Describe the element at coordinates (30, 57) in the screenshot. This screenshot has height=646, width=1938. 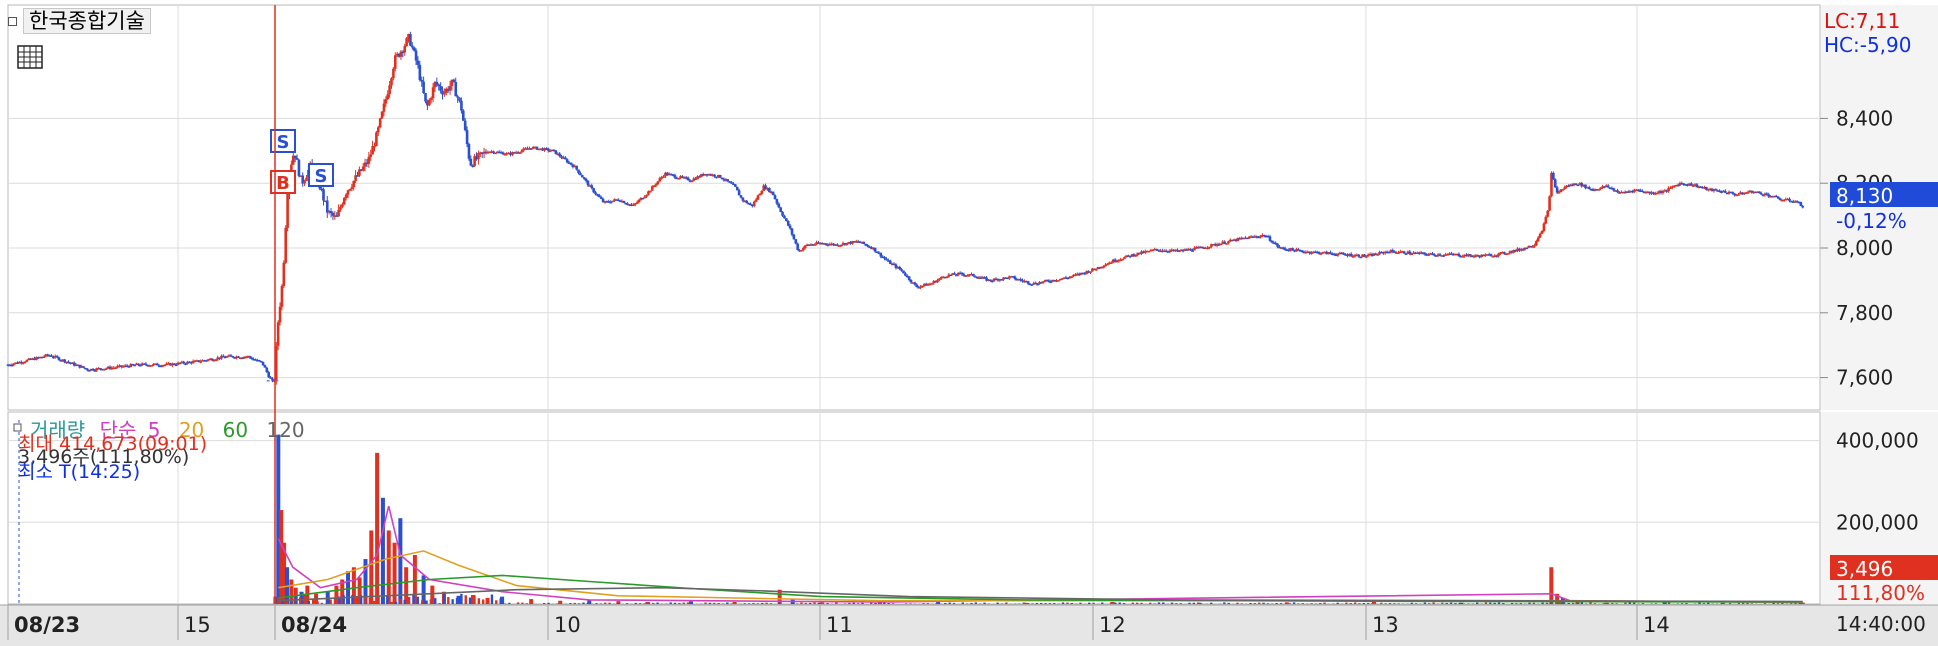
I see `table-grid-icon` at that location.